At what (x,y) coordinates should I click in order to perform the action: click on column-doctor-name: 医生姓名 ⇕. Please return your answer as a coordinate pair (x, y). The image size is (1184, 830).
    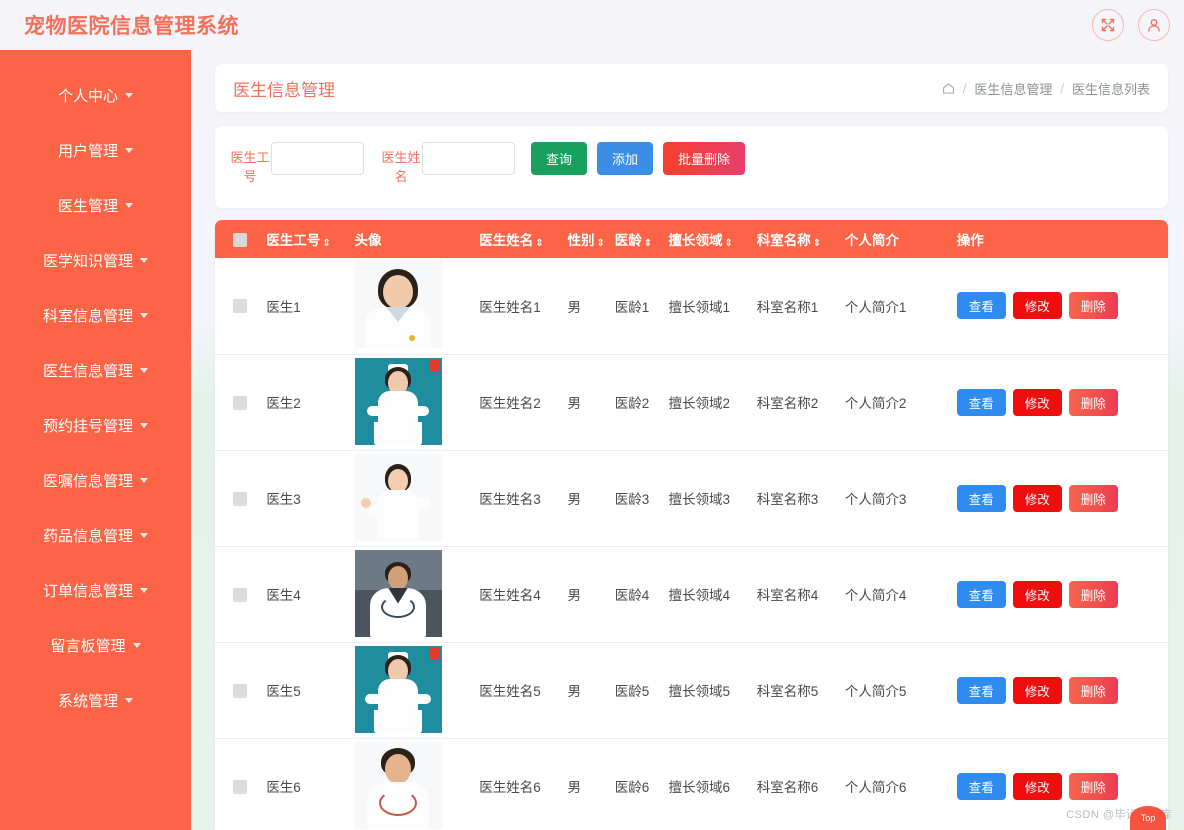
    Looking at the image, I should click on (519, 239).